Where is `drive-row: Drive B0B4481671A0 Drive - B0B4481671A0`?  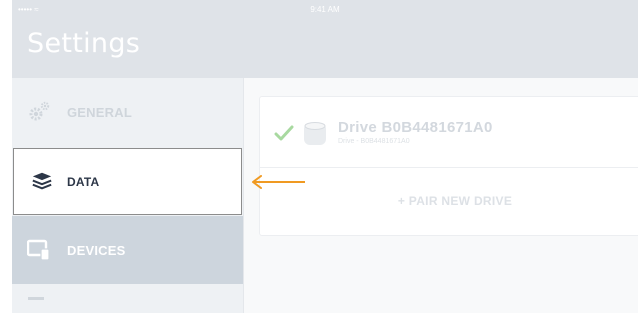 drive-row: Drive B0B4481671A0 Drive - B0B4481671A0 is located at coordinates (449, 132).